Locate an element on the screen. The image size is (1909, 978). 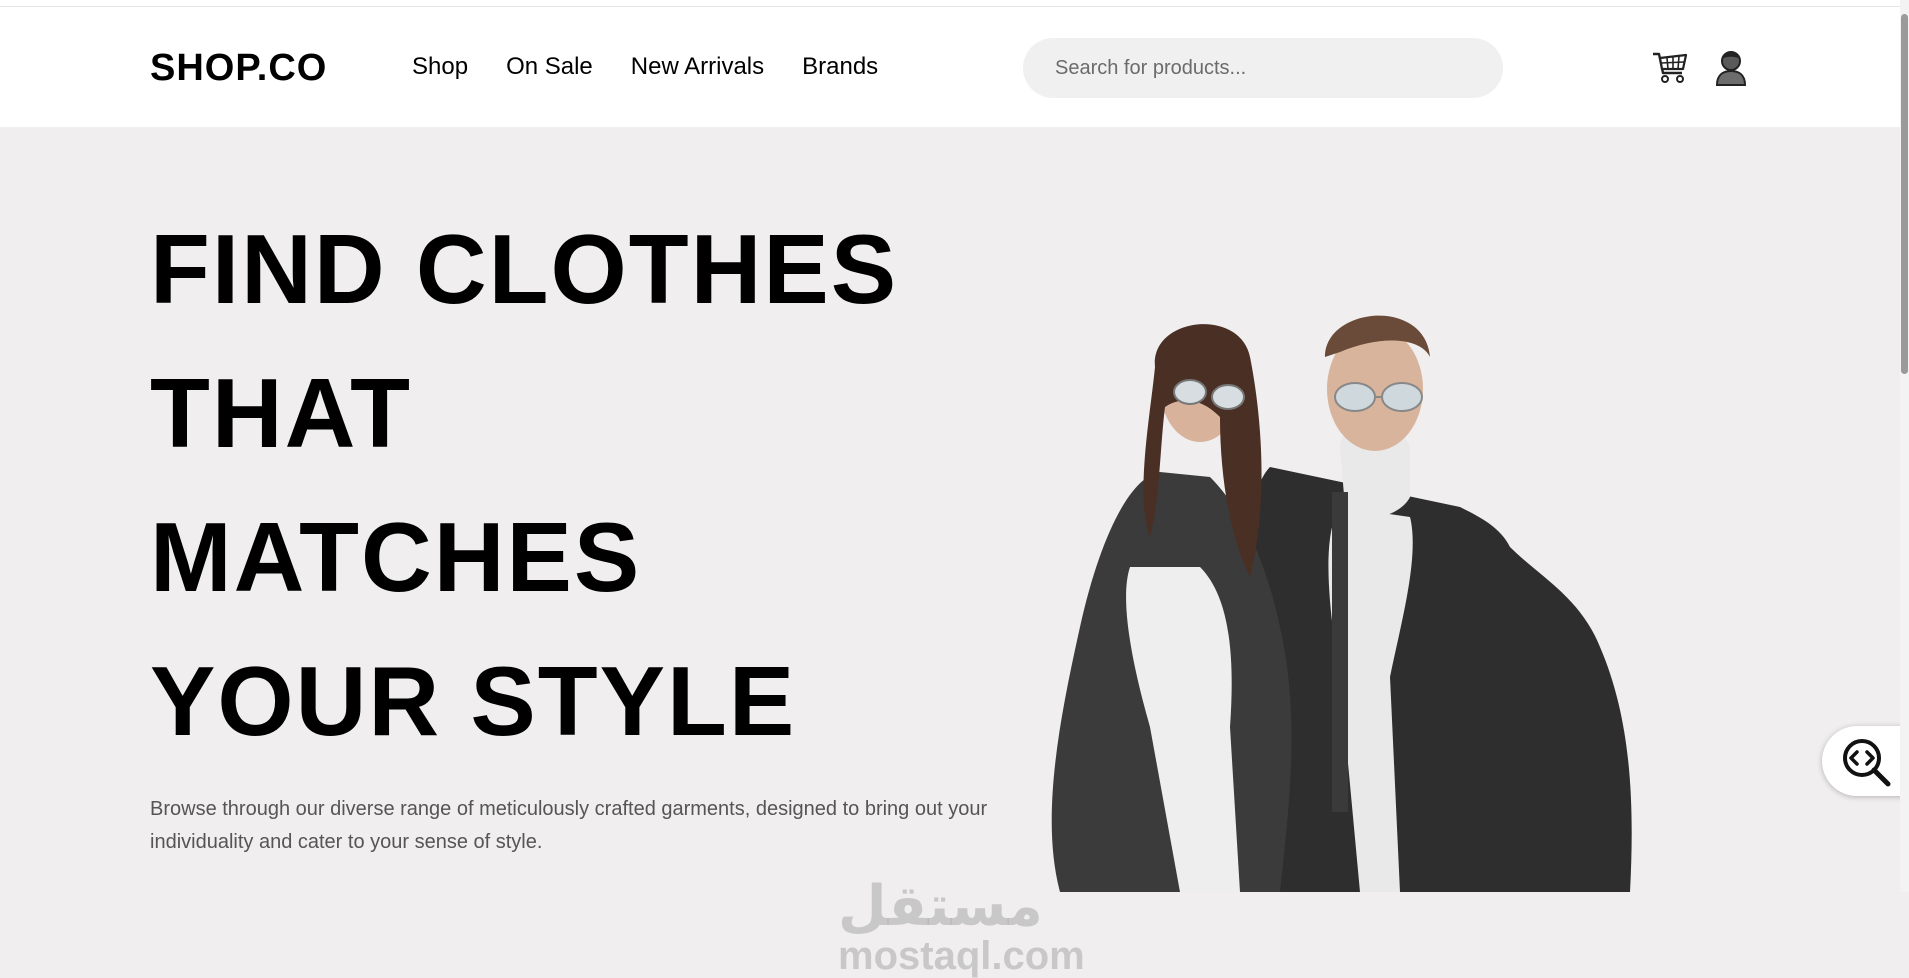
headline-line-4: YOUR STYLE is located at coordinates (473, 701).